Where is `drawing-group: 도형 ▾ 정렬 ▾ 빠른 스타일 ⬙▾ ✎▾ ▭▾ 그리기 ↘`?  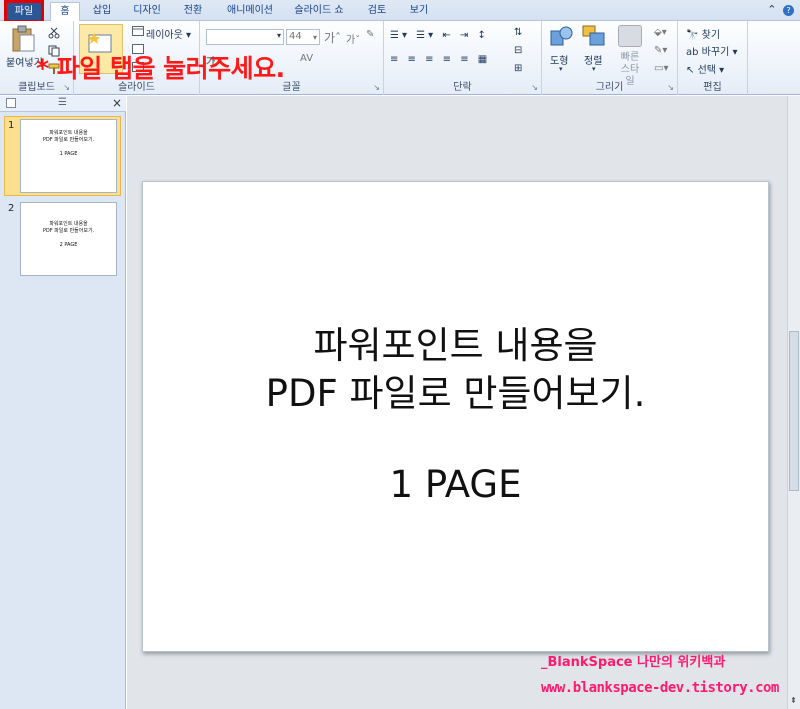
drawing-group: 도형 ▾ 정렬 ▾ 빠른 스타일 ⬙▾ ✎▾ ▭▾ 그리기 ↘ is located at coordinates (610, 58).